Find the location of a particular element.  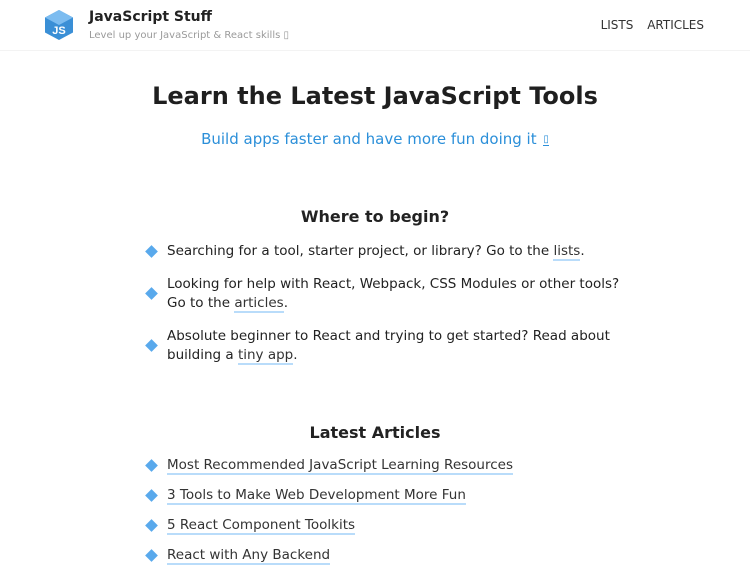

articles-link: articles is located at coordinates (259, 304).